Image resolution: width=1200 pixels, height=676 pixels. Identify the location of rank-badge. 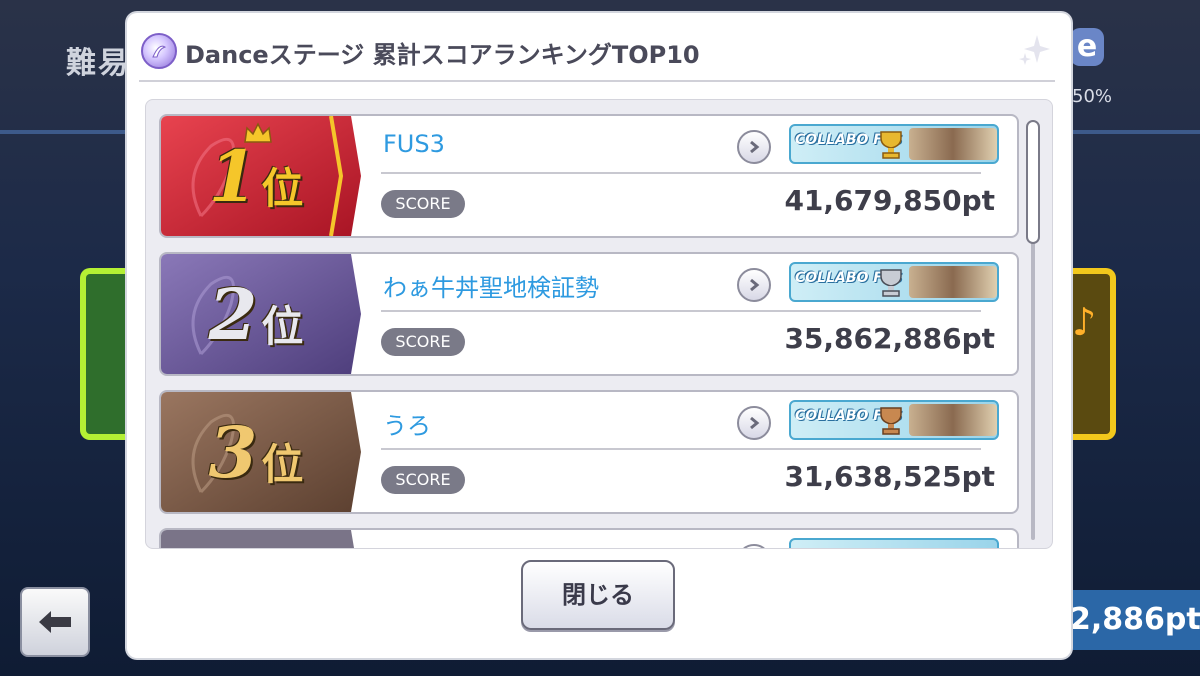
(266, 539).